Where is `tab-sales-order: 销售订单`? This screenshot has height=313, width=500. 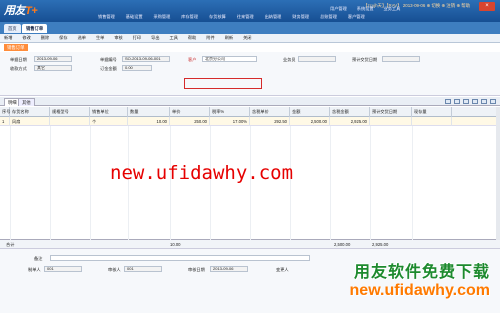 tab-sales-order: 销售订单 is located at coordinates (35, 28).